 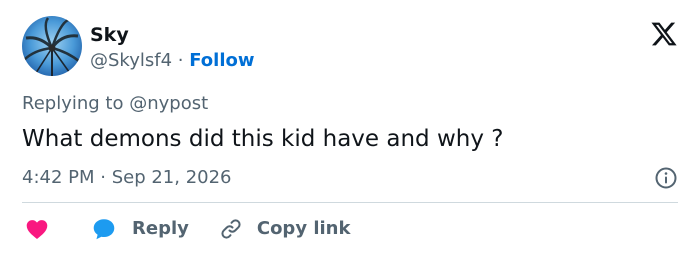 I want to click on divider, so click(x=350, y=202).